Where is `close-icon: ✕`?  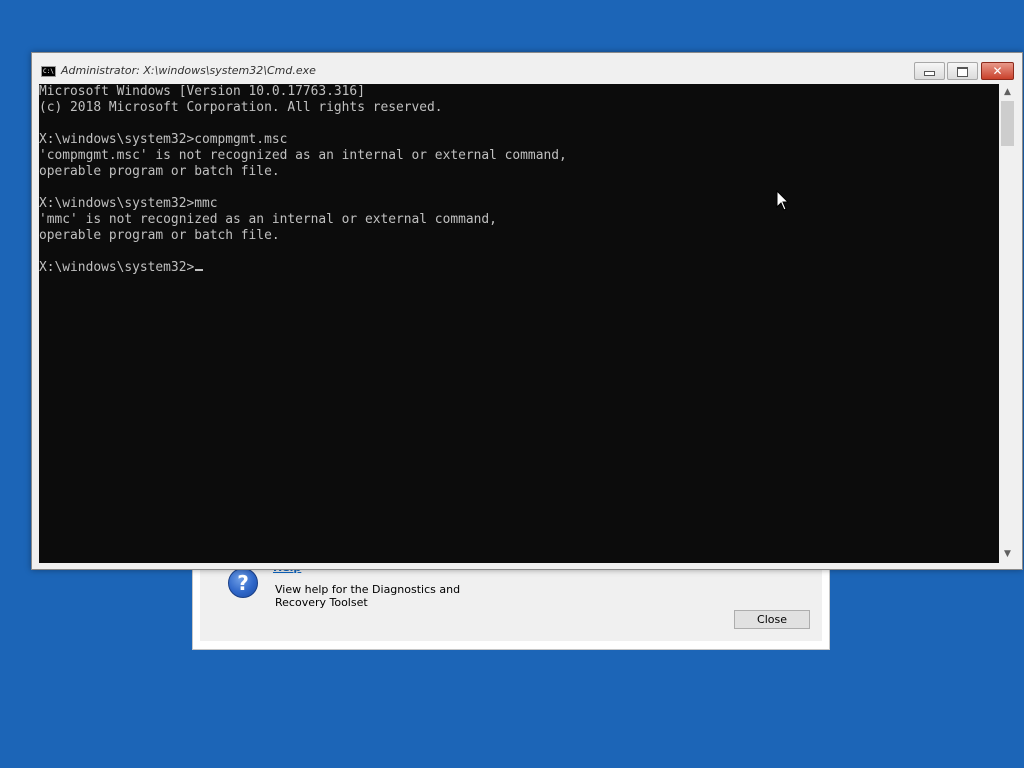 close-icon: ✕ is located at coordinates (997, 71).